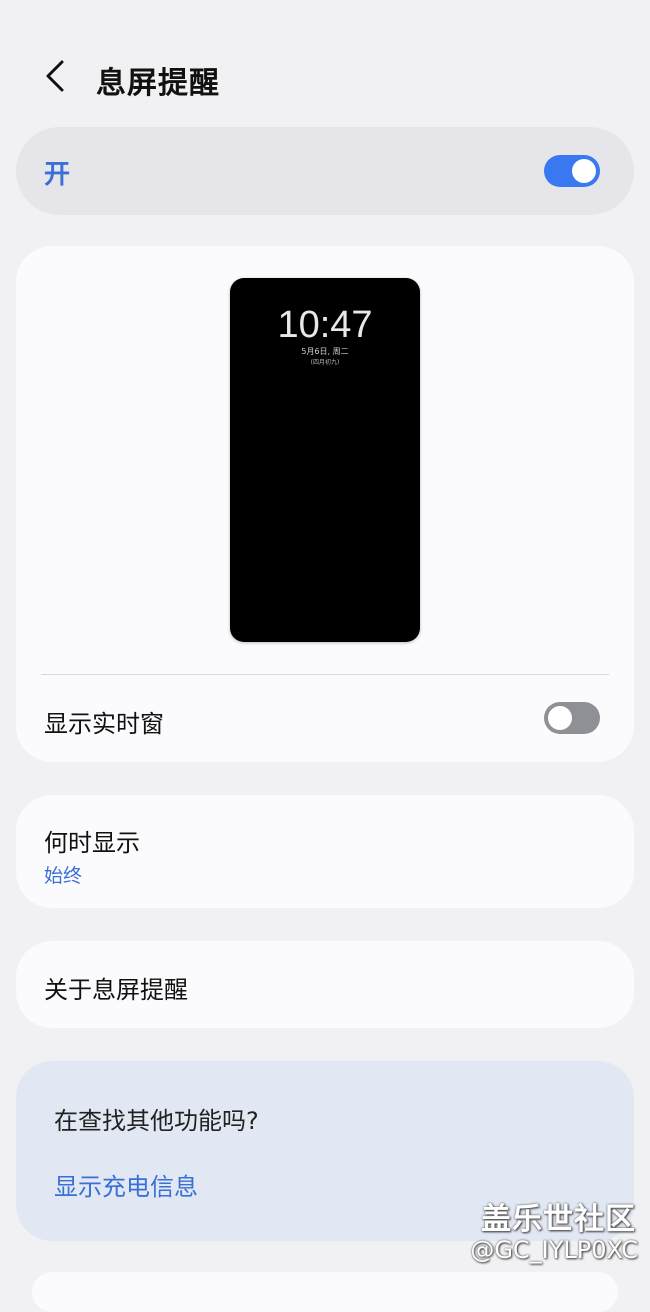 This screenshot has height=1312, width=650. What do you see at coordinates (558, 1219) in the screenshot?
I see `watermark-community: 盖乐世社区` at bounding box center [558, 1219].